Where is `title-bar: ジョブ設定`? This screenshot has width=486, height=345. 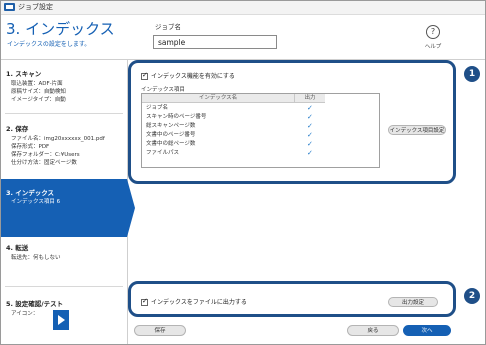 title-bar: ジョブ設定 is located at coordinates (243, 8).